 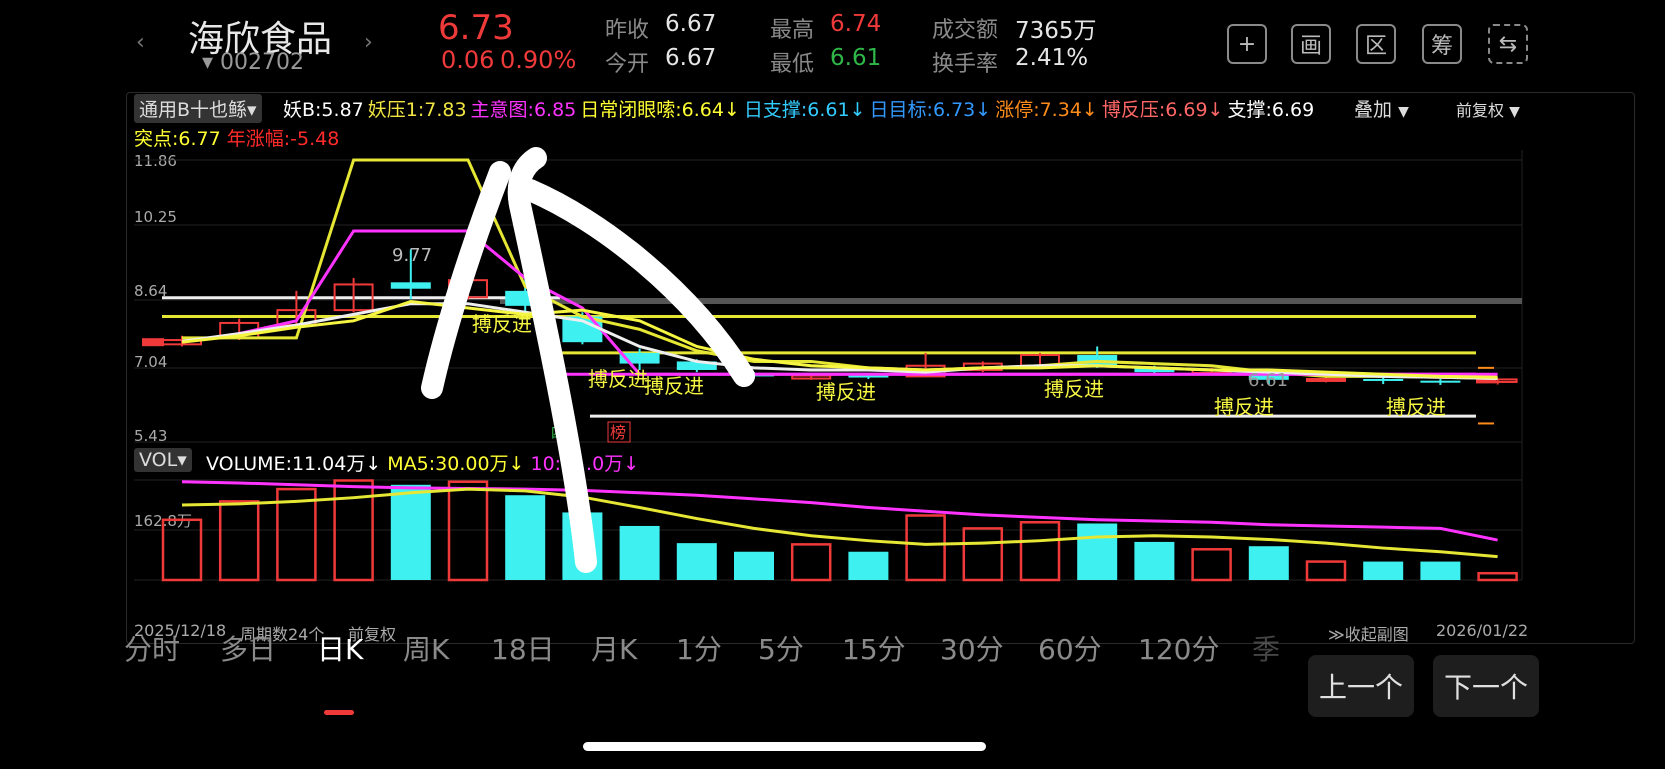 What do you see at coordinates (426, 648) in the screenshot?
I see `tab-3: 周K` at bounding box center [426, 648].